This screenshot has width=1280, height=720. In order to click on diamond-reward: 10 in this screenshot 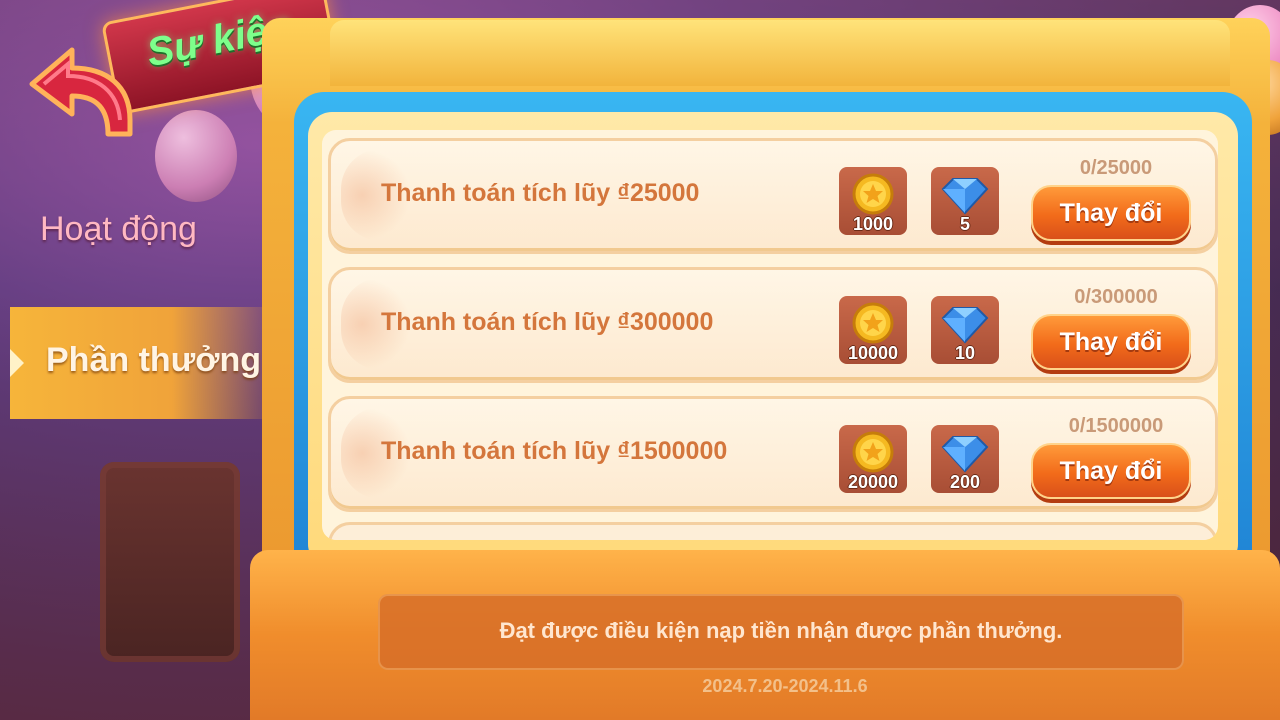, I will do `click(965, 330)`.